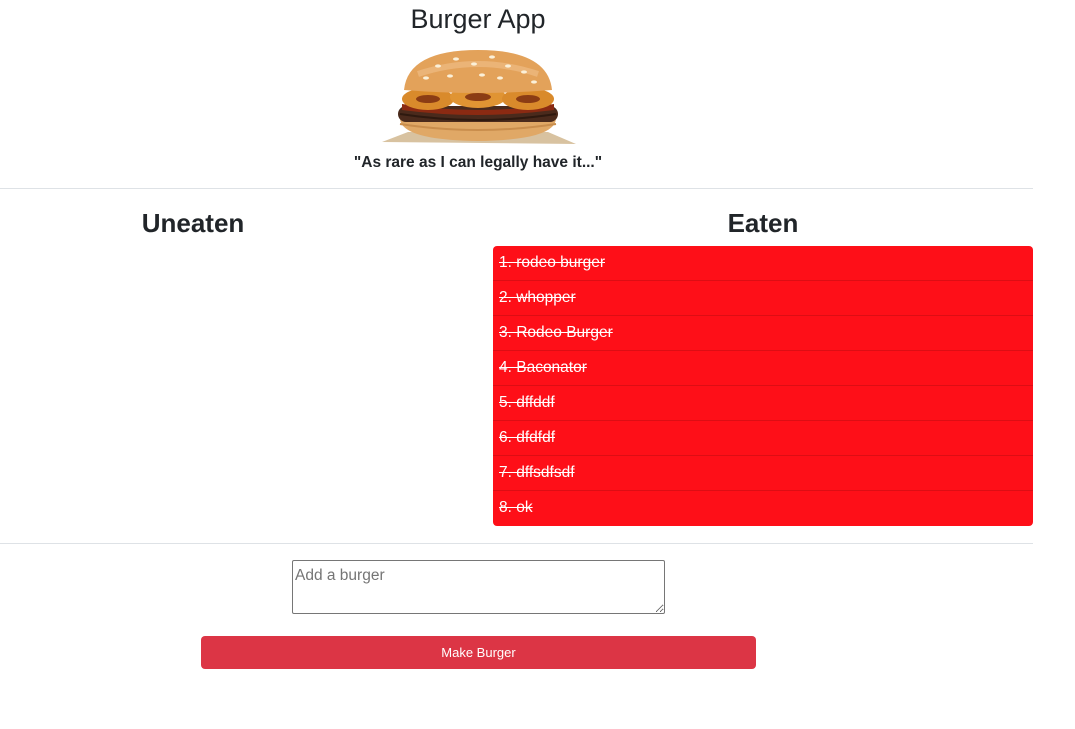 This screenshot has height=729, width=1075. I want to click on eaten-heading: Eaten, so click(763, 223).